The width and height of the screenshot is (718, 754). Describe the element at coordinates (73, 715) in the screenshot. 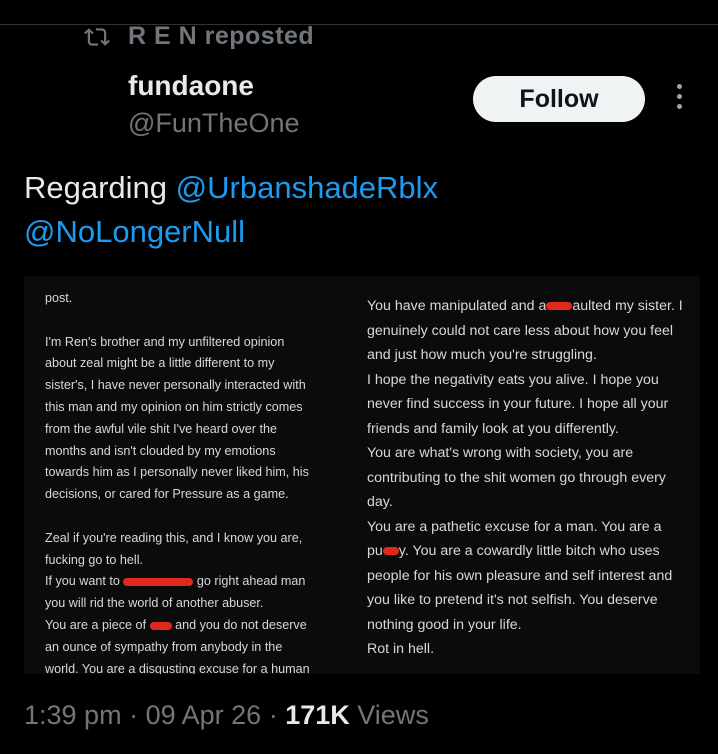

I see `post-time: 1:39 pm` at that location.